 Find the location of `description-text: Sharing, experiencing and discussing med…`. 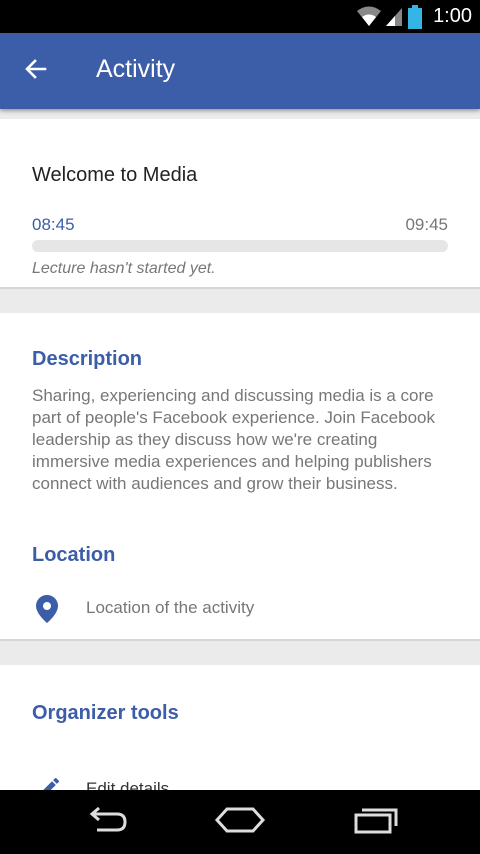

description-text: Sharing, experiencing and discussing med… is located at coordinates (233, 439).